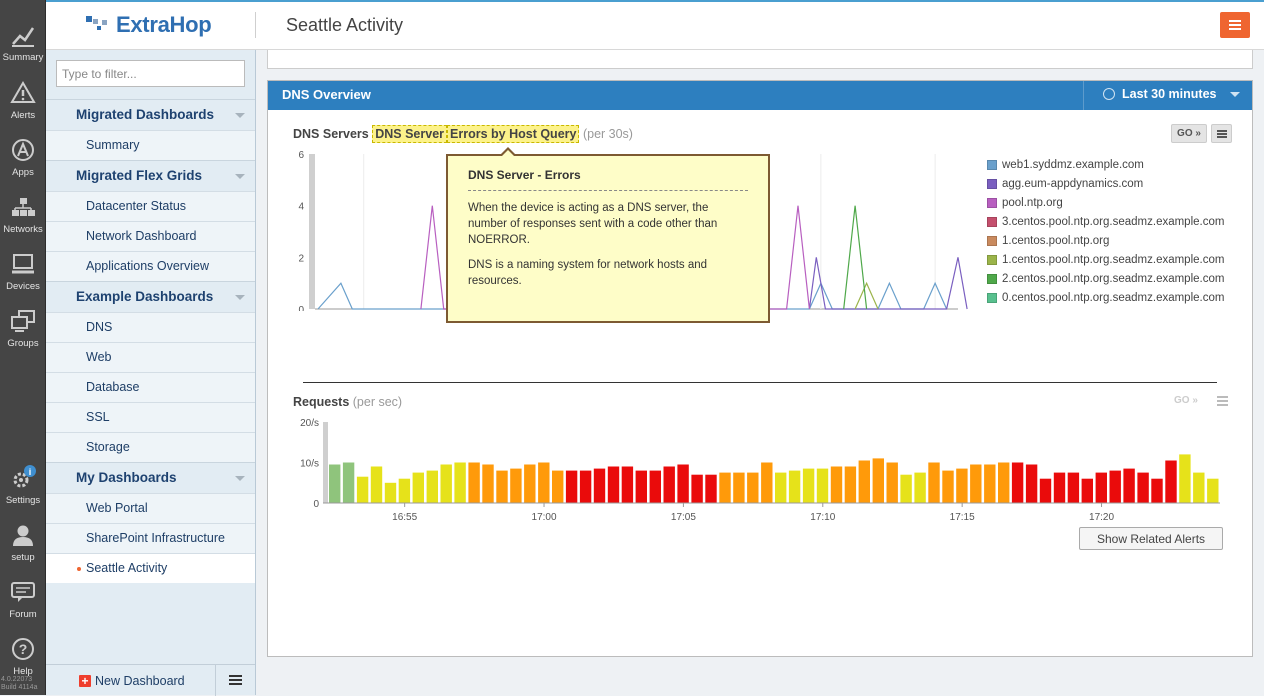  Describe the element at coordinates (23, 92) in the screenshot. I see `alert-icon` at that location.